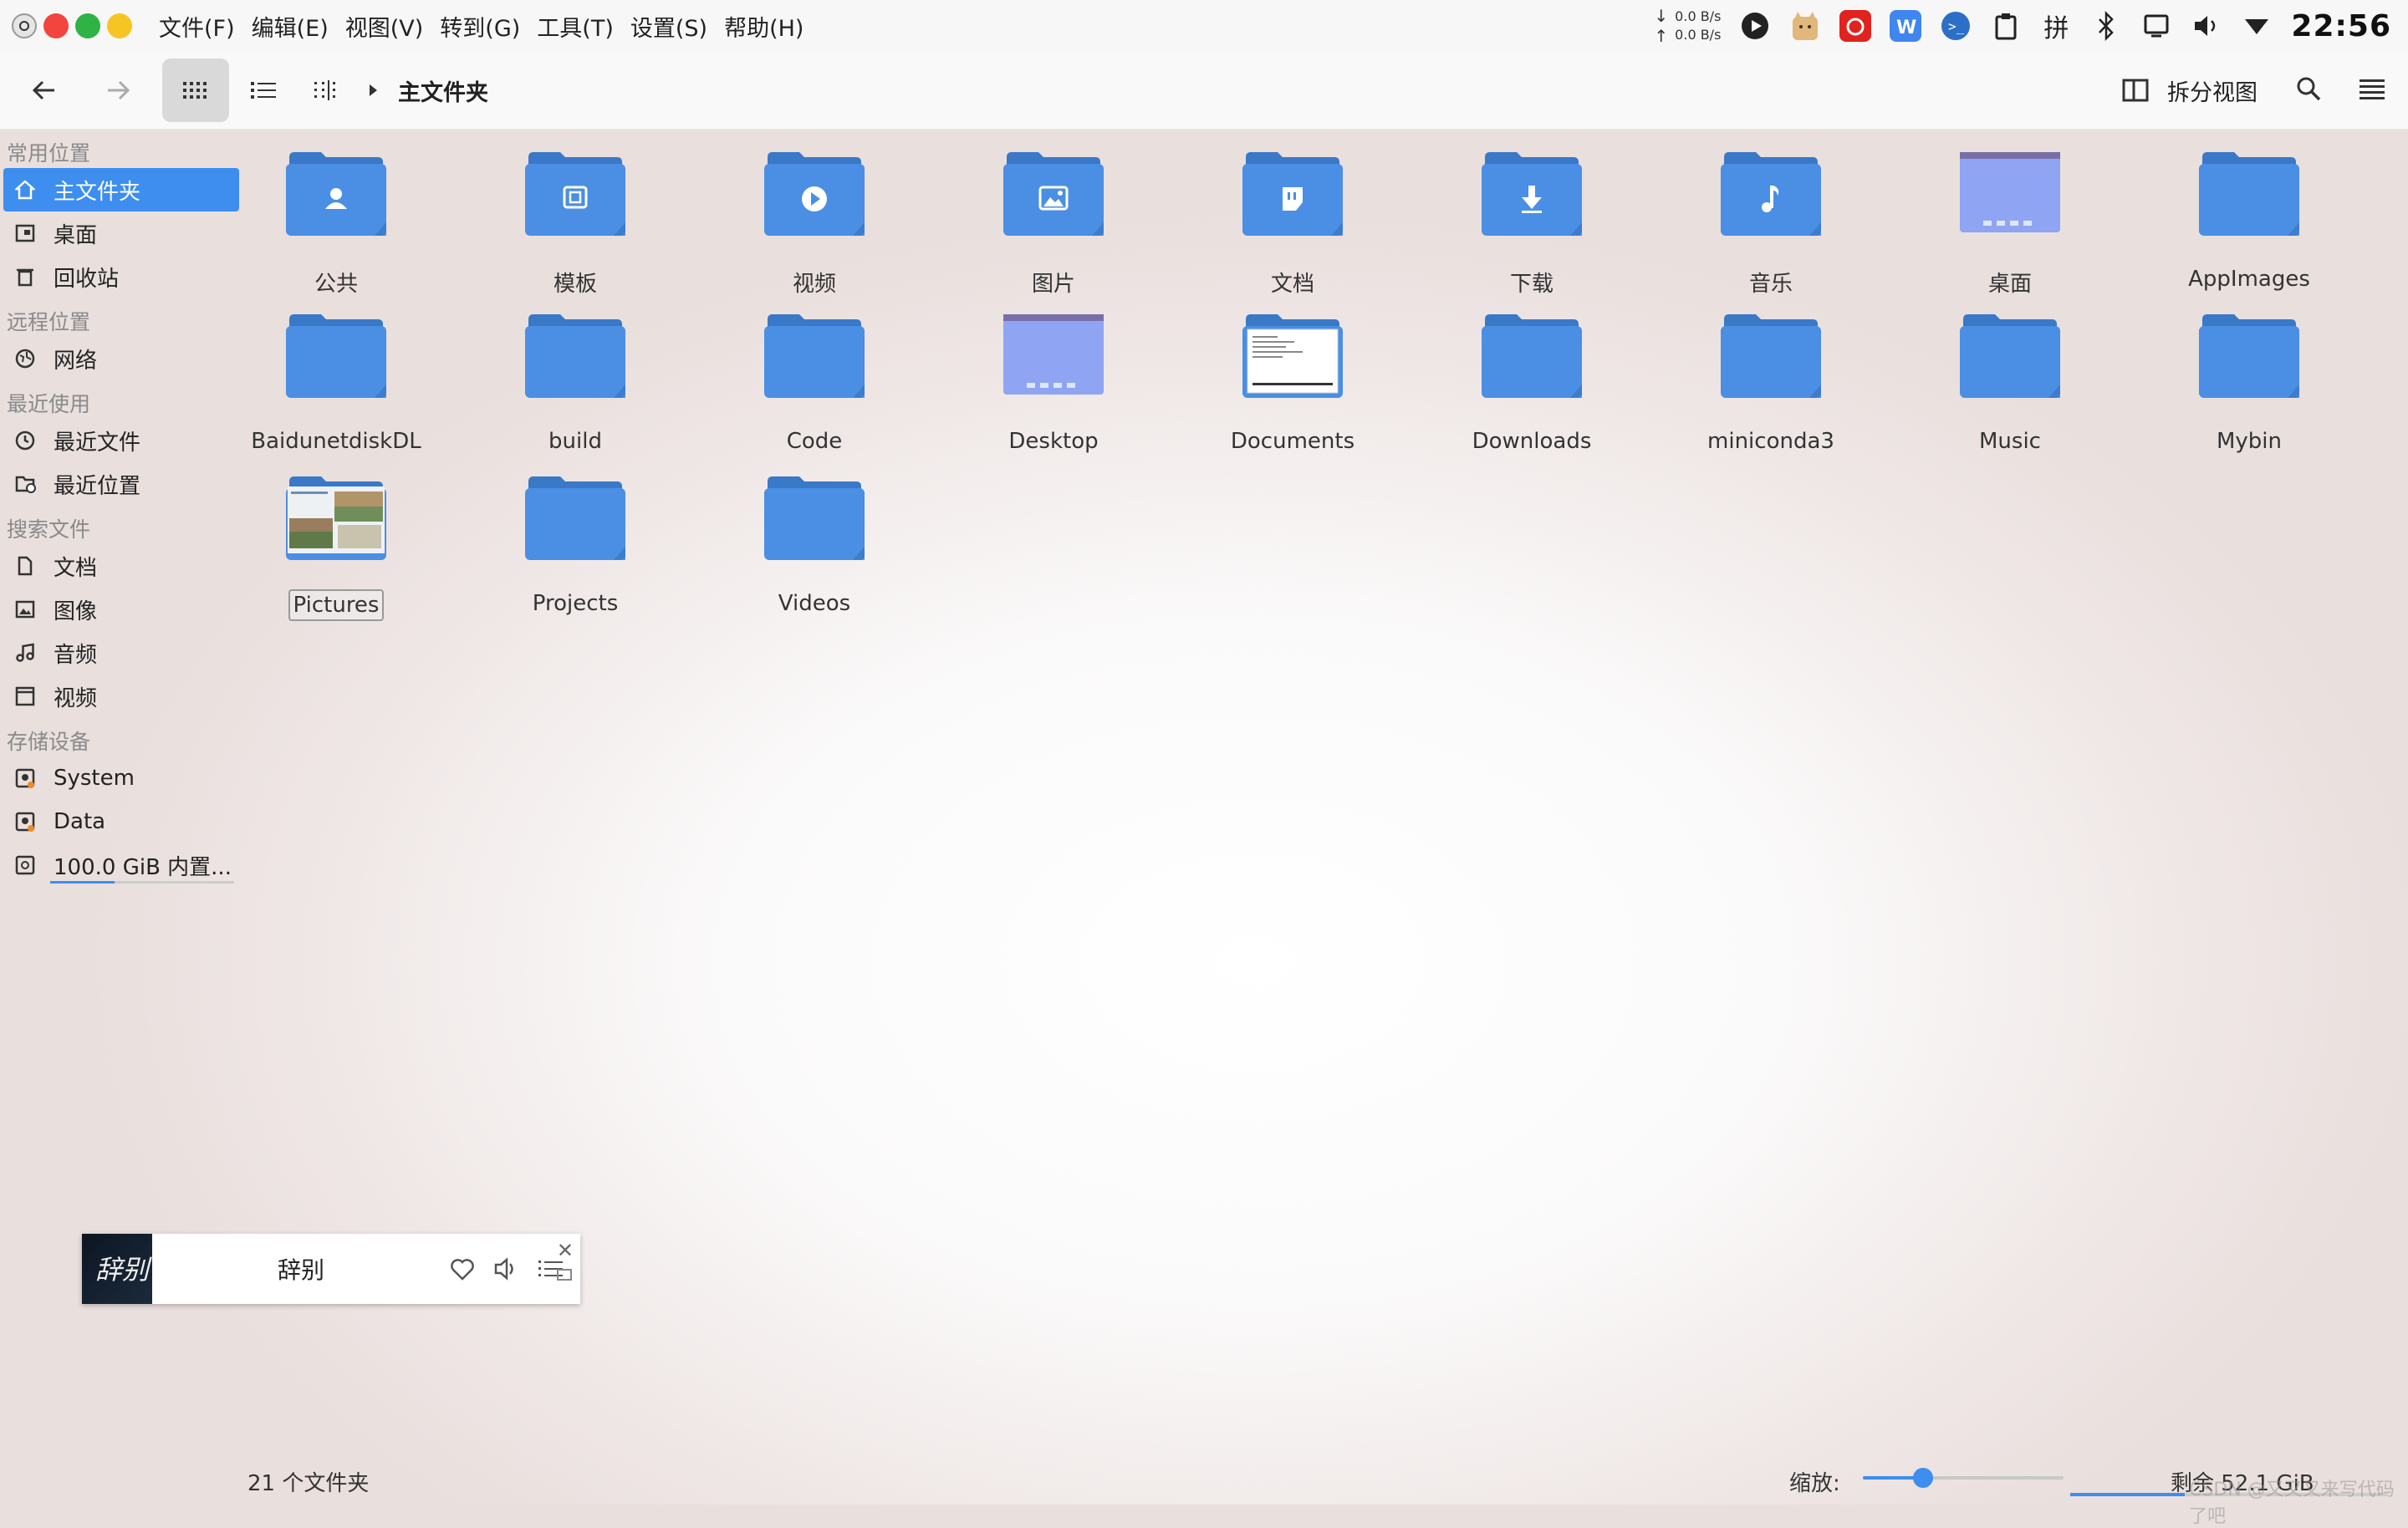 The height and width of the screenshot is (1528, 2408). I want to click on folder-item: Music, so click(2010, 391).